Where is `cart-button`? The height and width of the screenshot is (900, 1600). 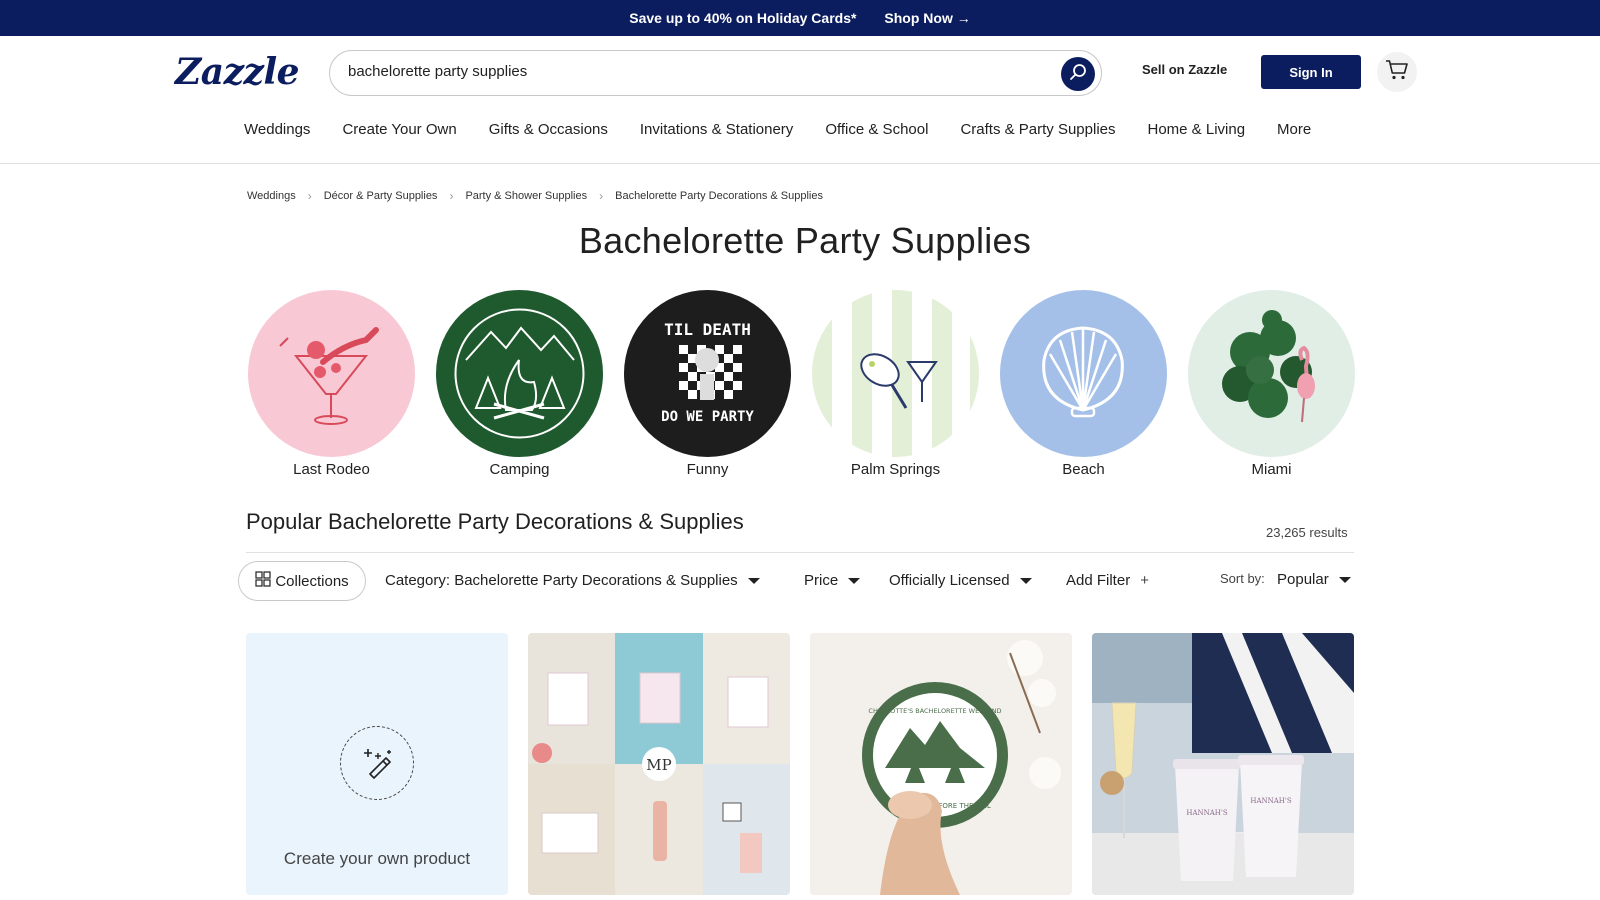 cart-button is located at coordinates (1397, 72).